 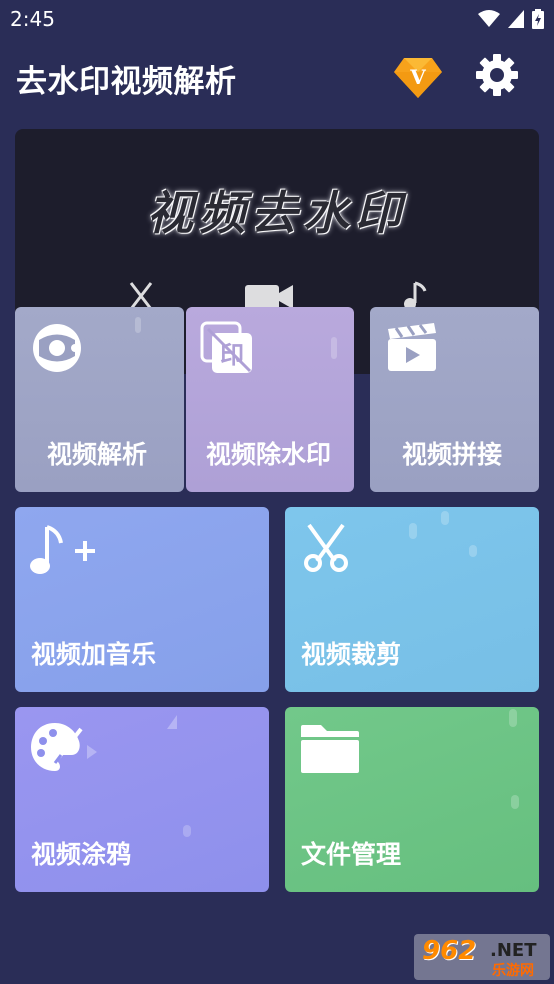 I want to click on tile-label: 视频涂鸦, so click(x=81, y=854).